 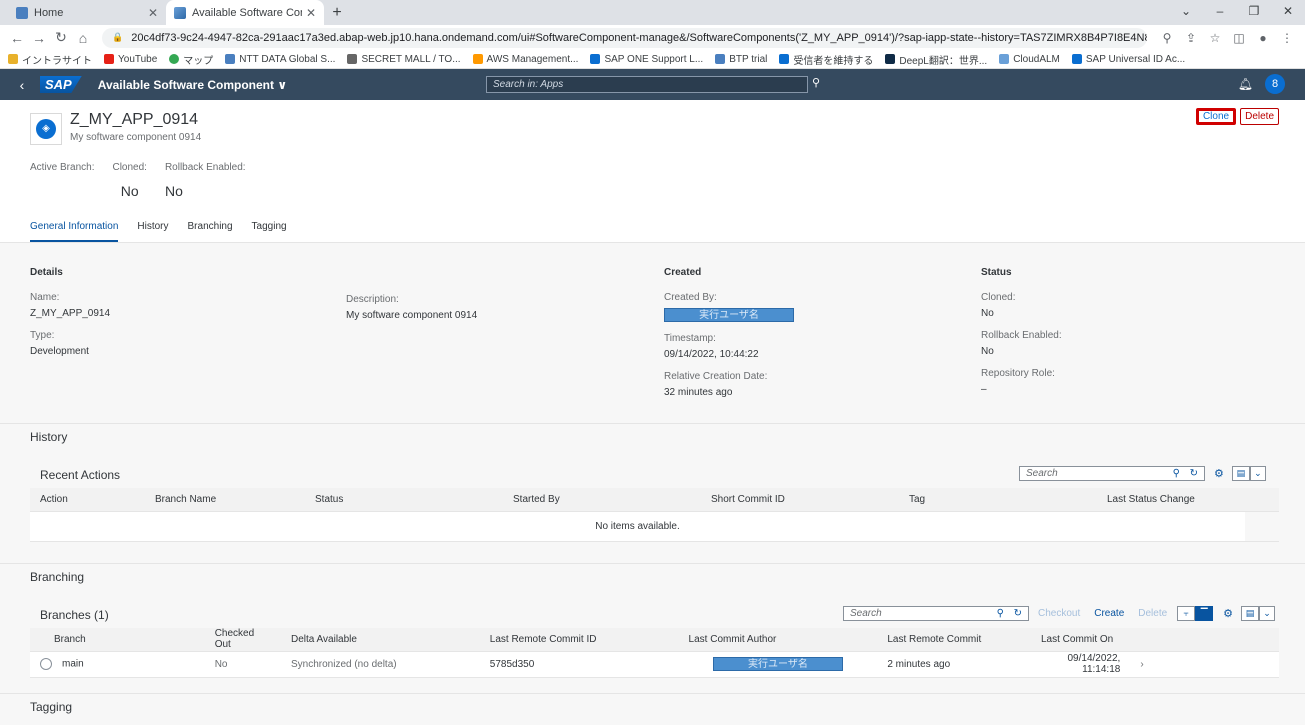 What do you see at coordinates (778, 640) in the screenshot?
I see `column-header: Last Commit Author` at bounding box center [778, 640].